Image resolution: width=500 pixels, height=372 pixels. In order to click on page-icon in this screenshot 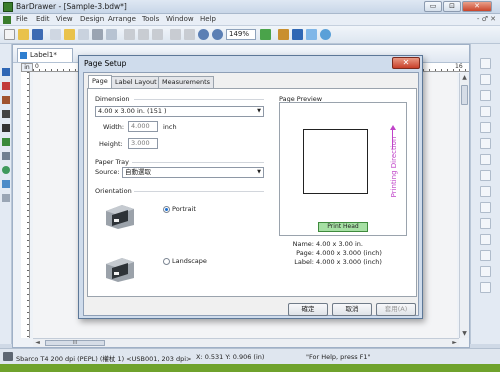, I will do `click(83, 34)`.